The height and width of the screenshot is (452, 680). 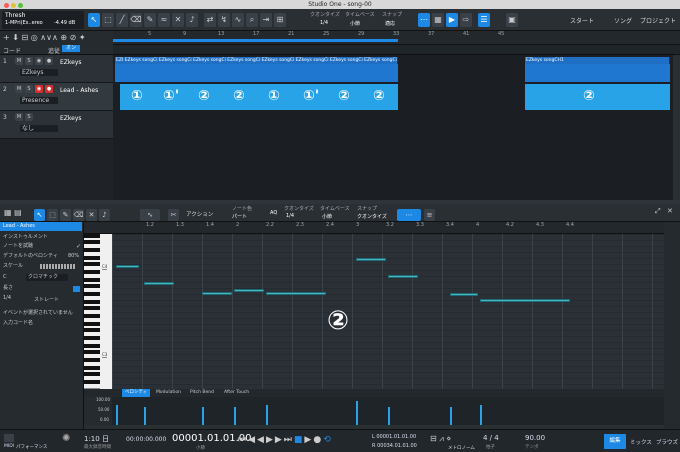 What do you see at coordinates (466, 20) in the screenshot?
I see `nudge-button: ⇨` at bounding box center [466, 20].